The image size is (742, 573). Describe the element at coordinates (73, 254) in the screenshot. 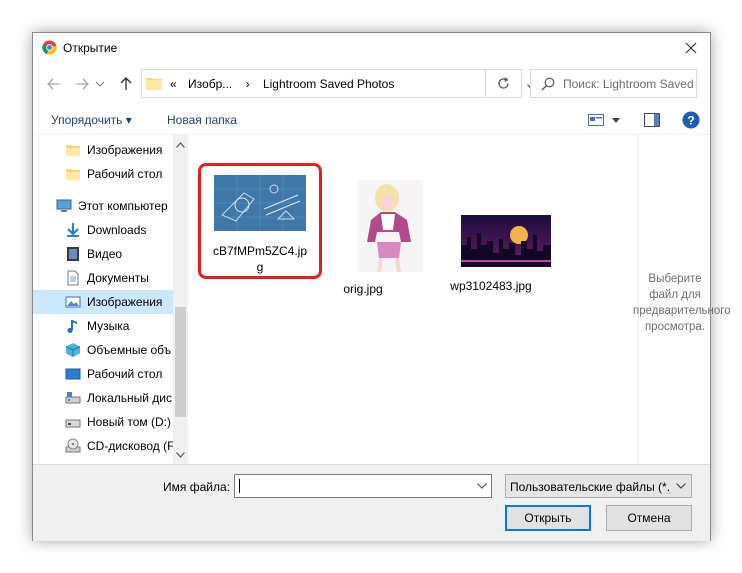

I see `video-icon` at that location.